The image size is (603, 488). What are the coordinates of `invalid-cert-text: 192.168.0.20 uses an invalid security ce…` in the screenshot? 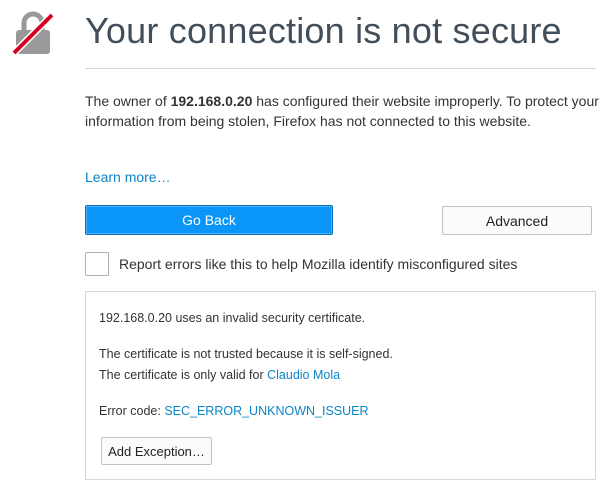 It's located at (232, 318).